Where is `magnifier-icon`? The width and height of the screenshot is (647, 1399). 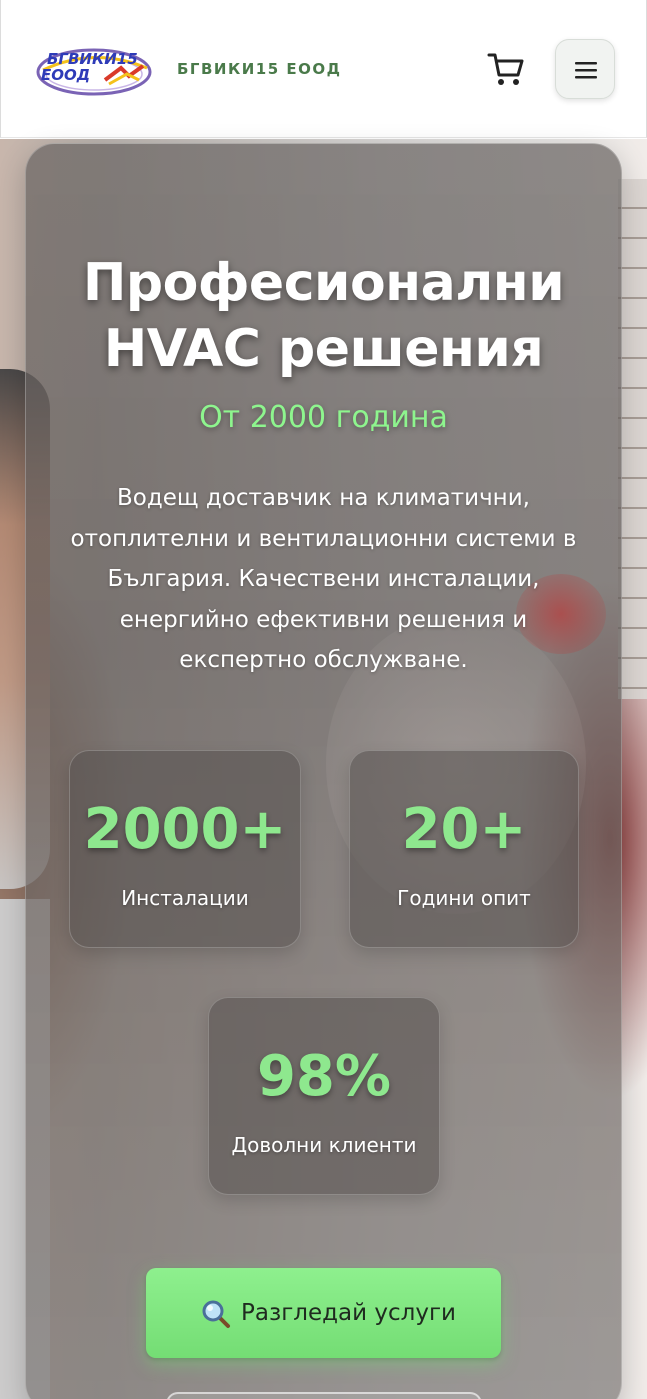 magnifier-icon is located at coordinates (216, 1314).